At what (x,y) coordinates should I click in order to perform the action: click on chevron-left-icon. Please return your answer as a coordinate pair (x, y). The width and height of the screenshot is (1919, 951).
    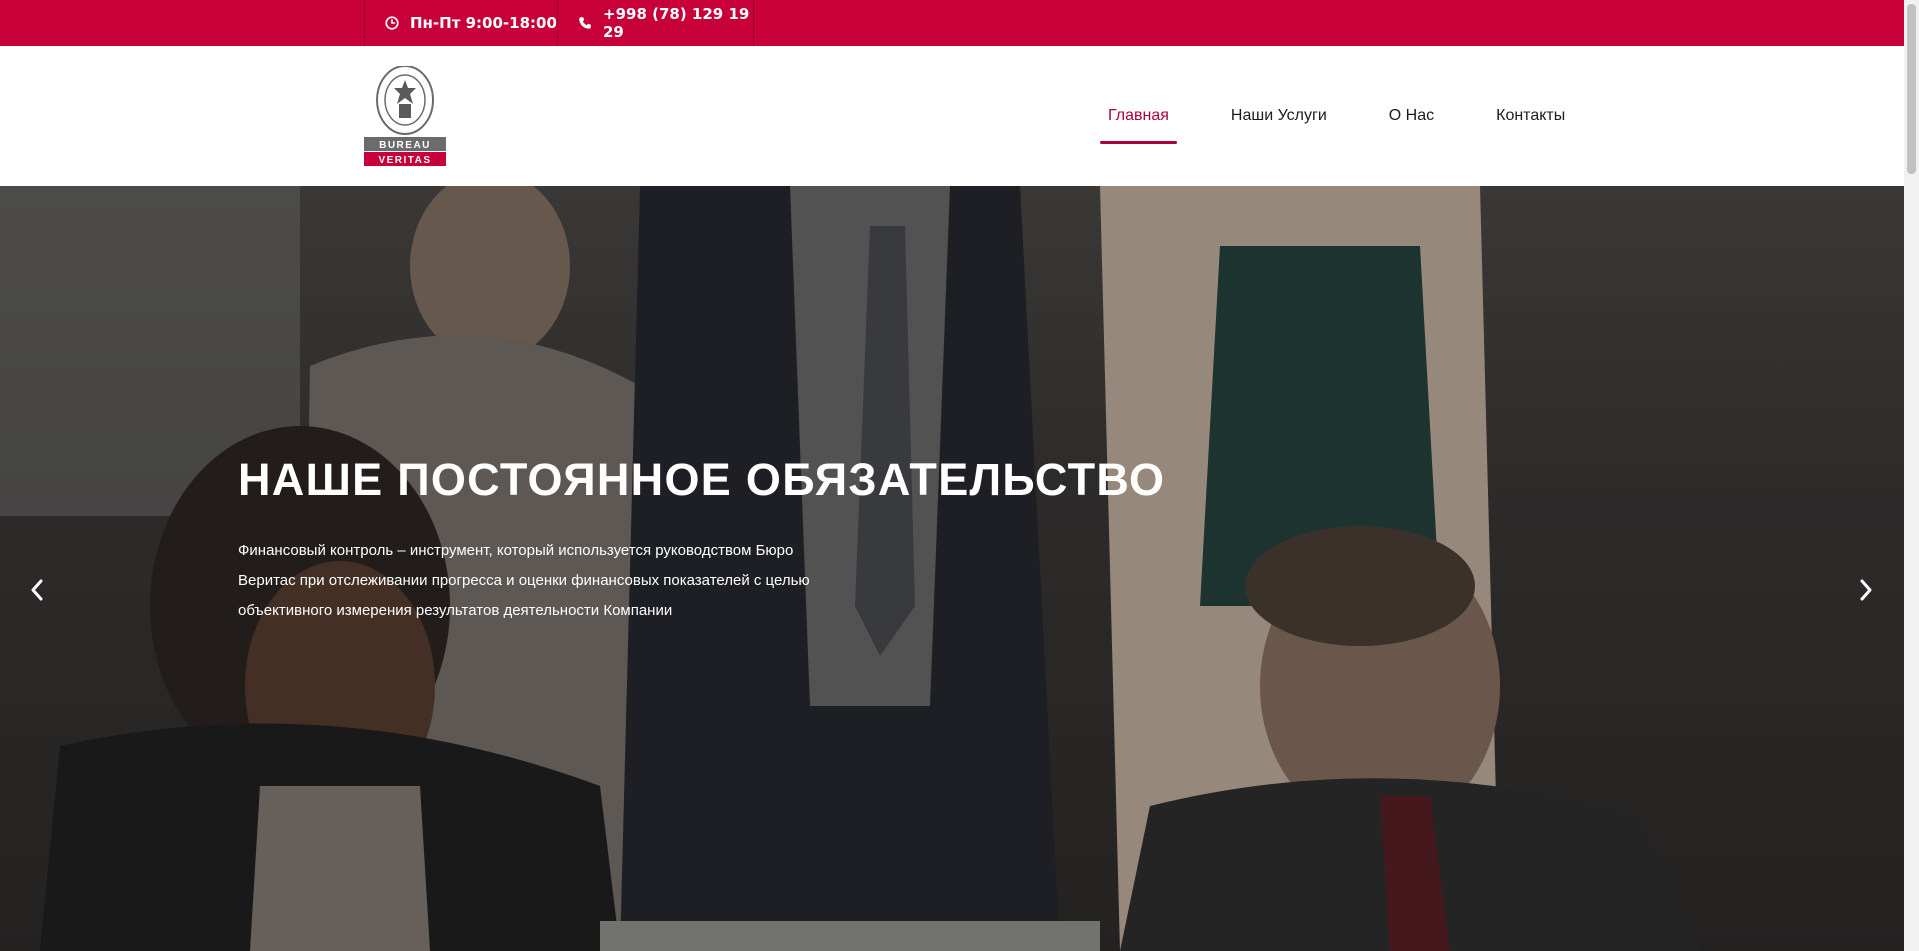
    Looking at the image, I should click on (37, 590).